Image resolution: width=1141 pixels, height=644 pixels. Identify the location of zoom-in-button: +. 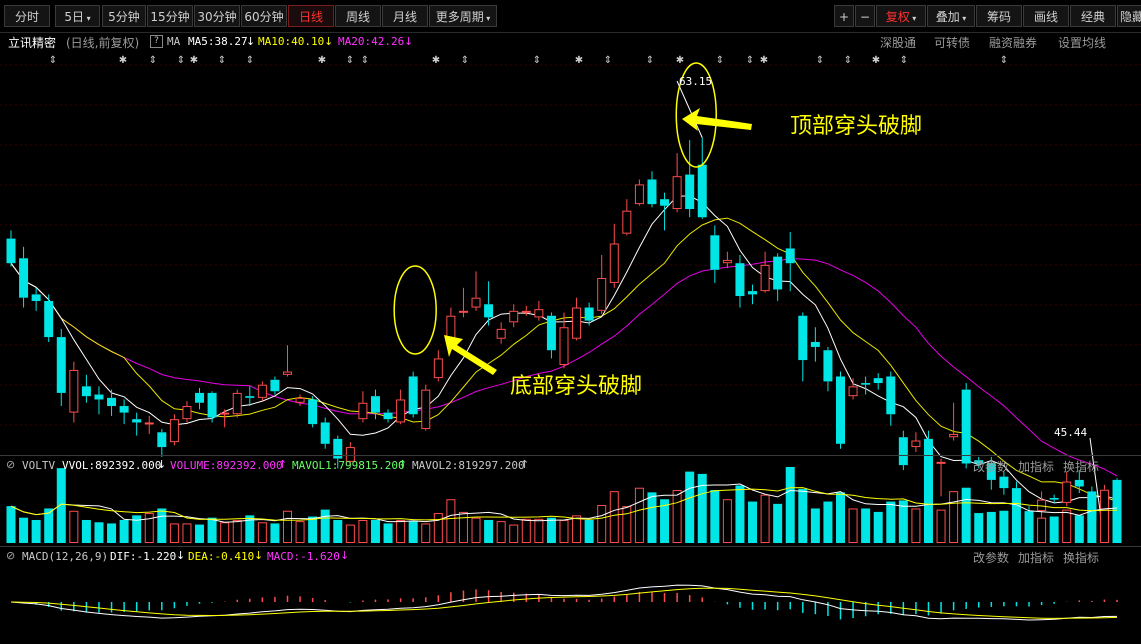
(844, 16).